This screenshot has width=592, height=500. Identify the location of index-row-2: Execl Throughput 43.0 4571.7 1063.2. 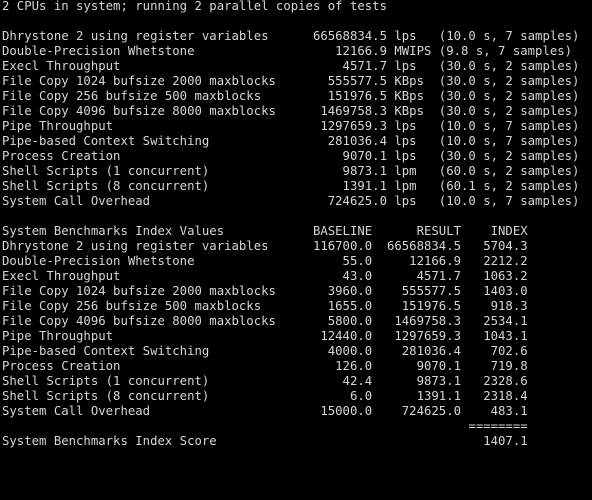
(265, 276).